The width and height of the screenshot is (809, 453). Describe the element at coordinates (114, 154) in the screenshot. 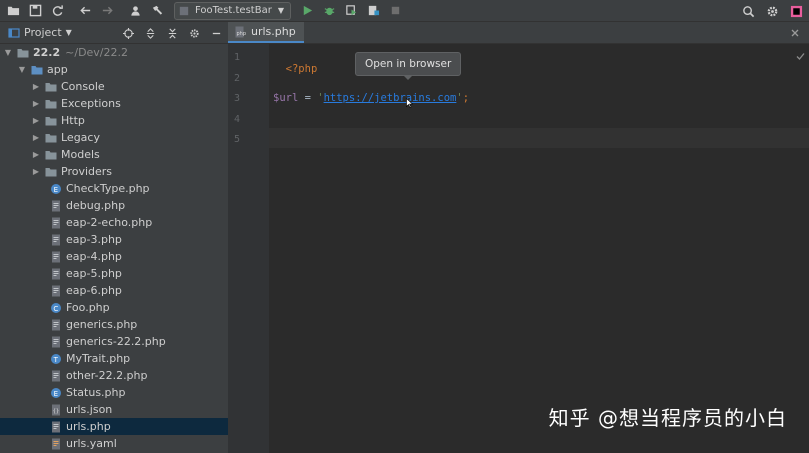

I see `tree-folder-models: ▶ Models` at that location.